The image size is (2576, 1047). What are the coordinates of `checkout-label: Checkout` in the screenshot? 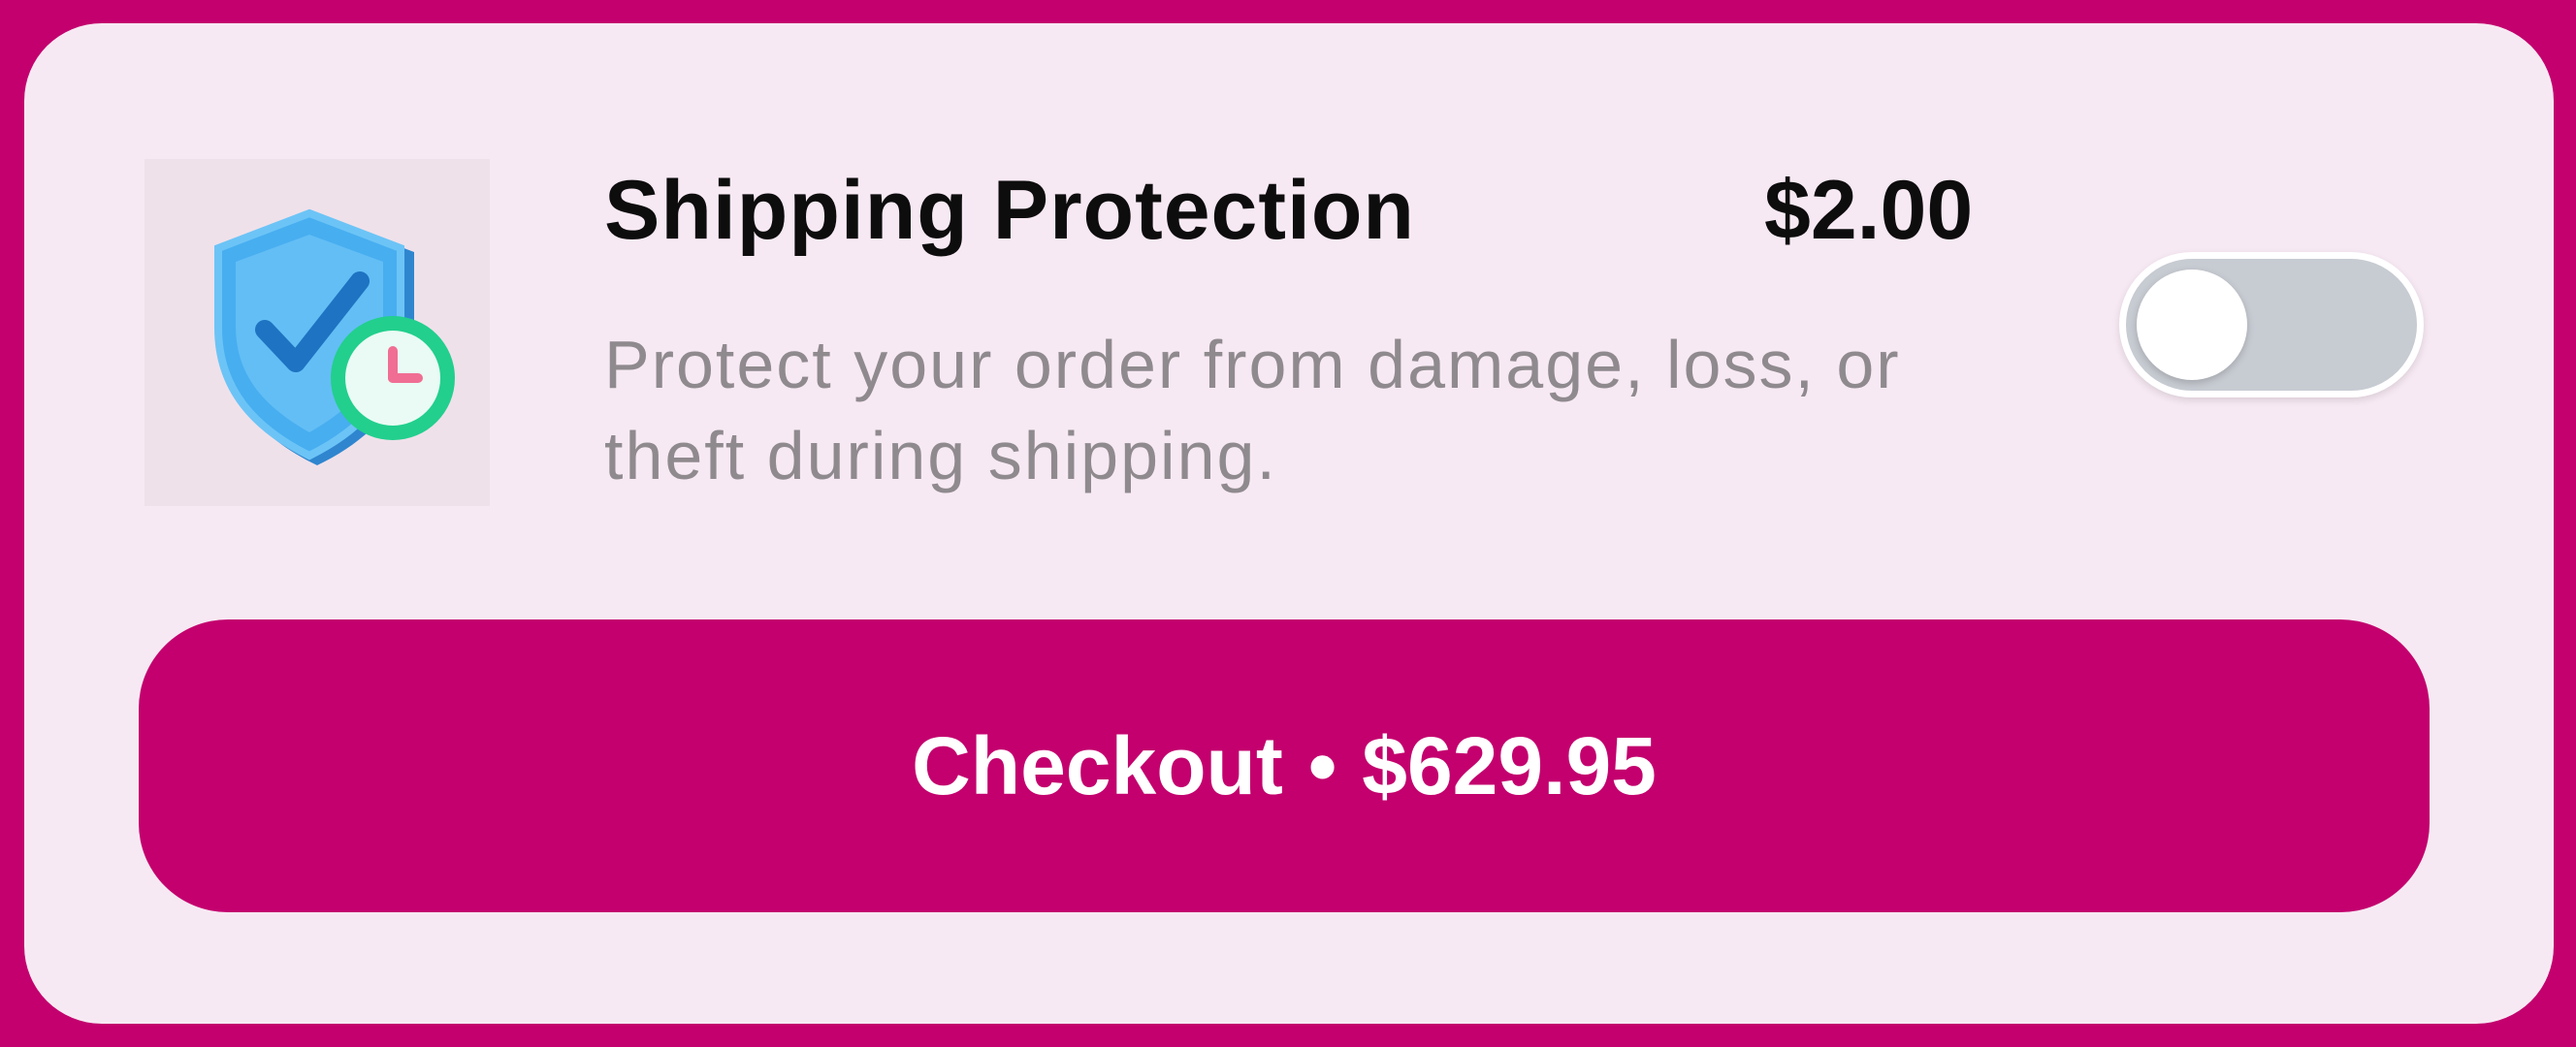 It's located at (1097, 765).